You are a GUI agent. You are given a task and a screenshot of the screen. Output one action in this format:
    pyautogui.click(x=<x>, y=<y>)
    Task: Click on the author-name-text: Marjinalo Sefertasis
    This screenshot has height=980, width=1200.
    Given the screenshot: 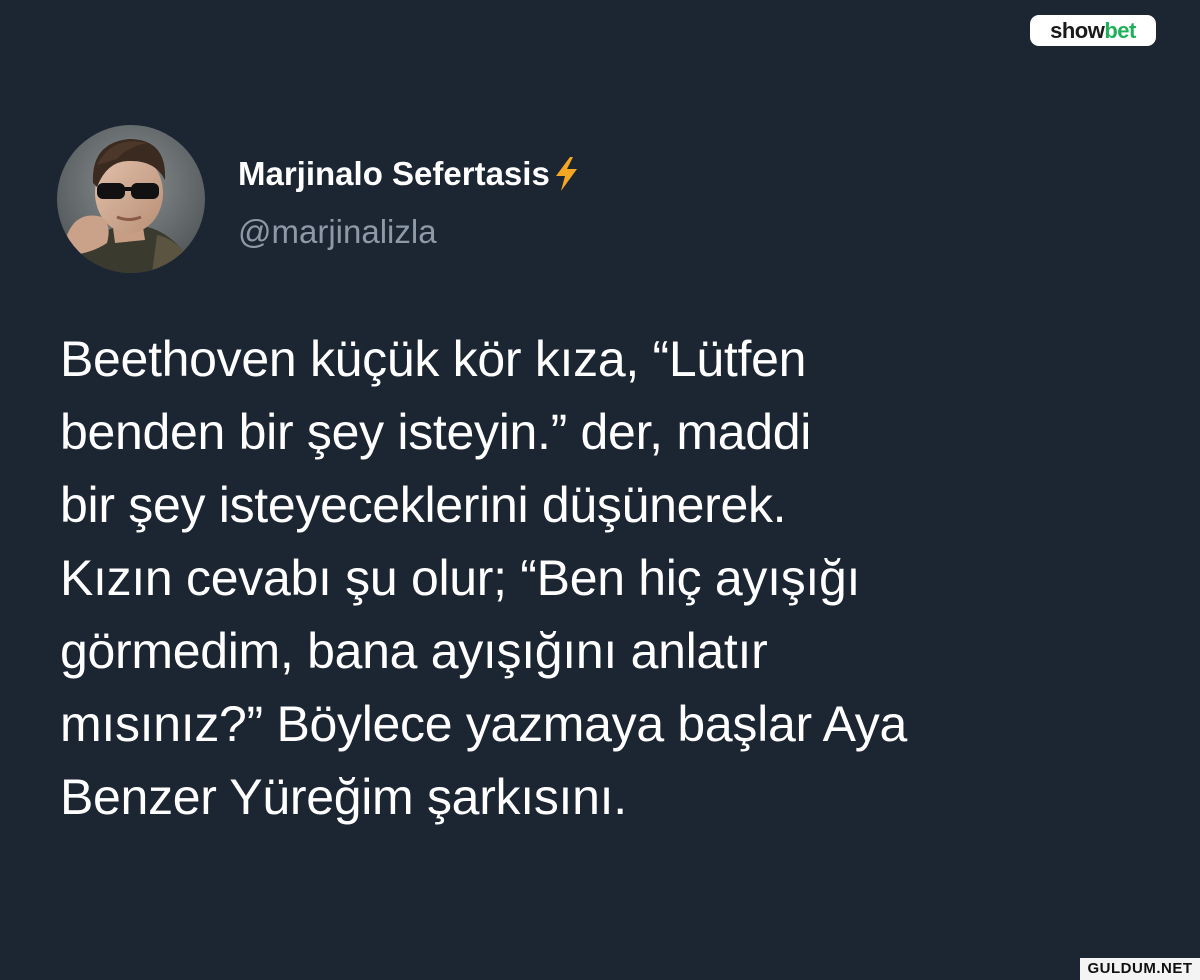 What is the action you would take?
    pyautogui.click(x=394, y=173)
    